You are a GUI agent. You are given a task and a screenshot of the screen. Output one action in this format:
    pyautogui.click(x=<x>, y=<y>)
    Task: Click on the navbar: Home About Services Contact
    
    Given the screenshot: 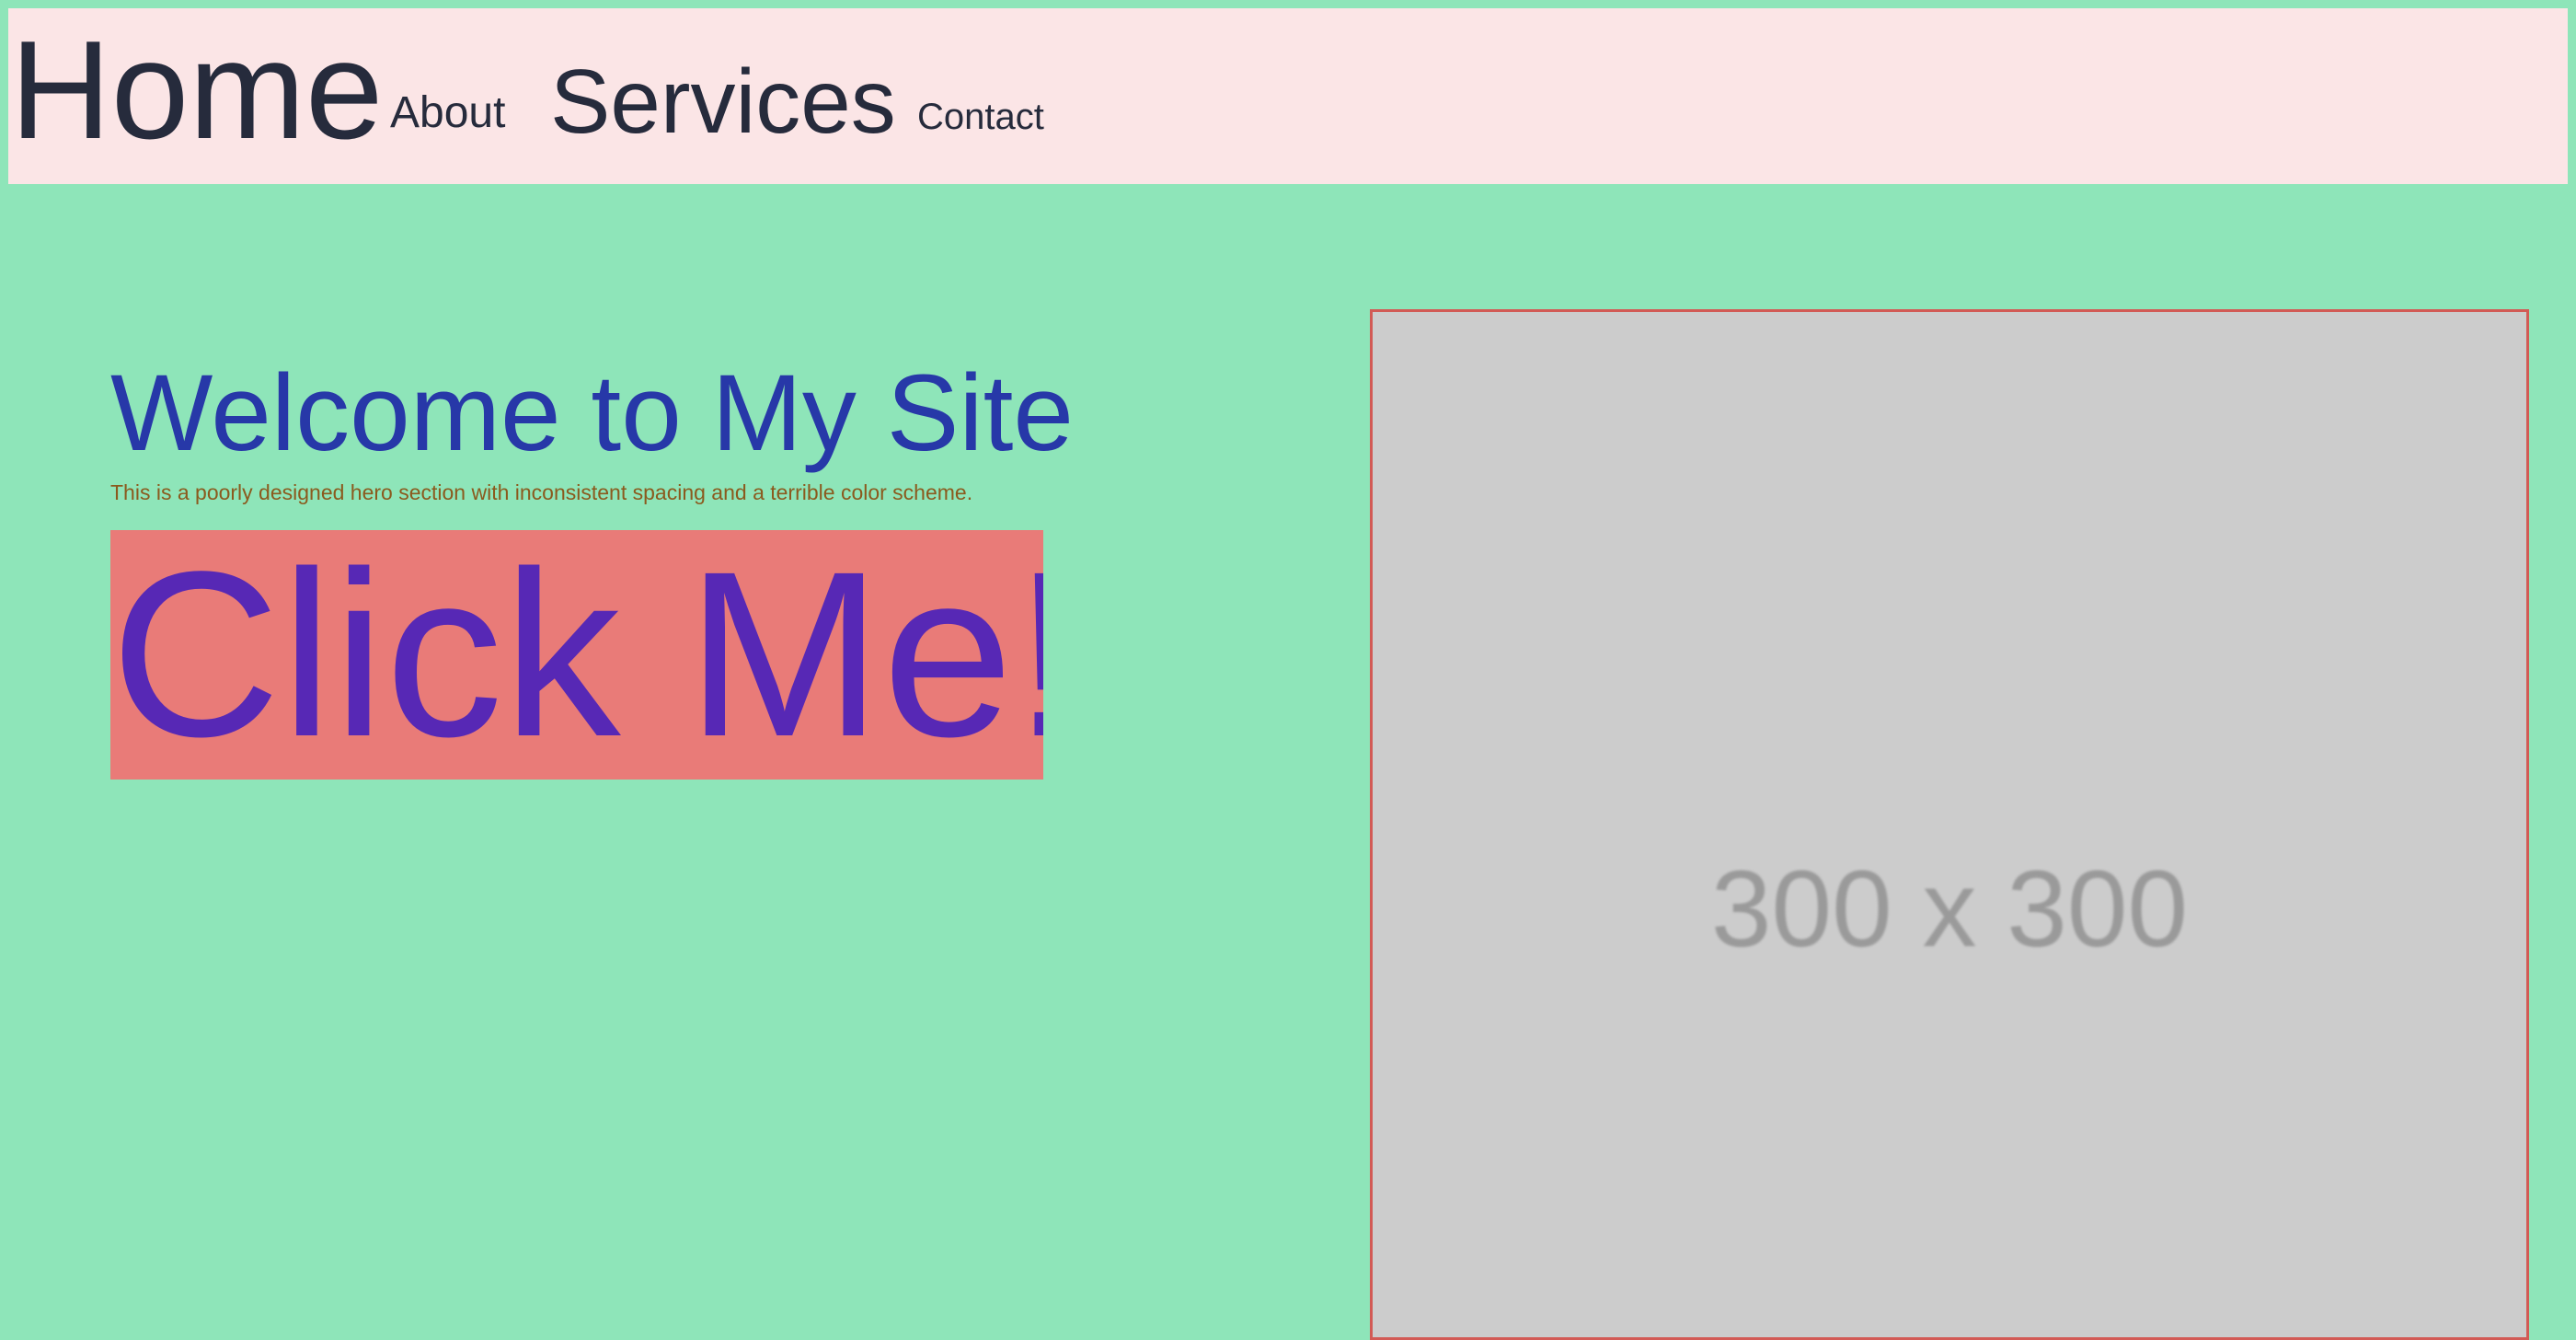 What is the action you would take?
    pyautogui.click(x=1288, y=96)
    